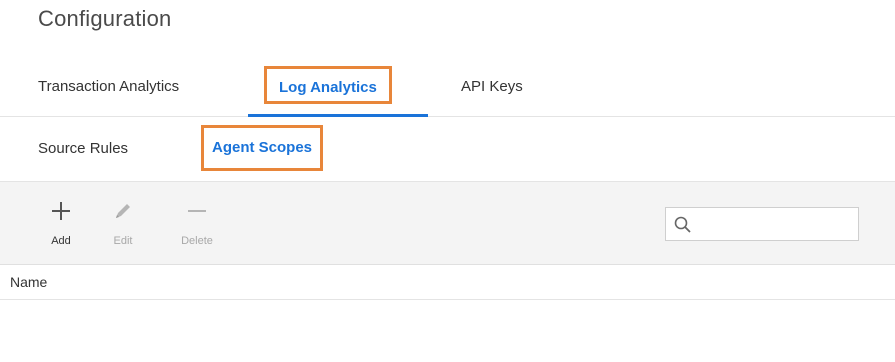 The height and width of the screenshot is (362, 895). What do you see at coordinates (262, 148) in the screenshot?
I see `subtab-agent-scopes-label: Agent Scopes` at bounding box center [262, 148].